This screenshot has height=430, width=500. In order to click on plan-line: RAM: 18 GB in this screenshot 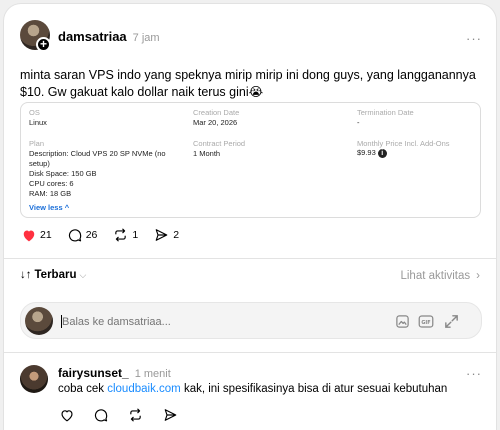, I will do `click(50, 193)`.